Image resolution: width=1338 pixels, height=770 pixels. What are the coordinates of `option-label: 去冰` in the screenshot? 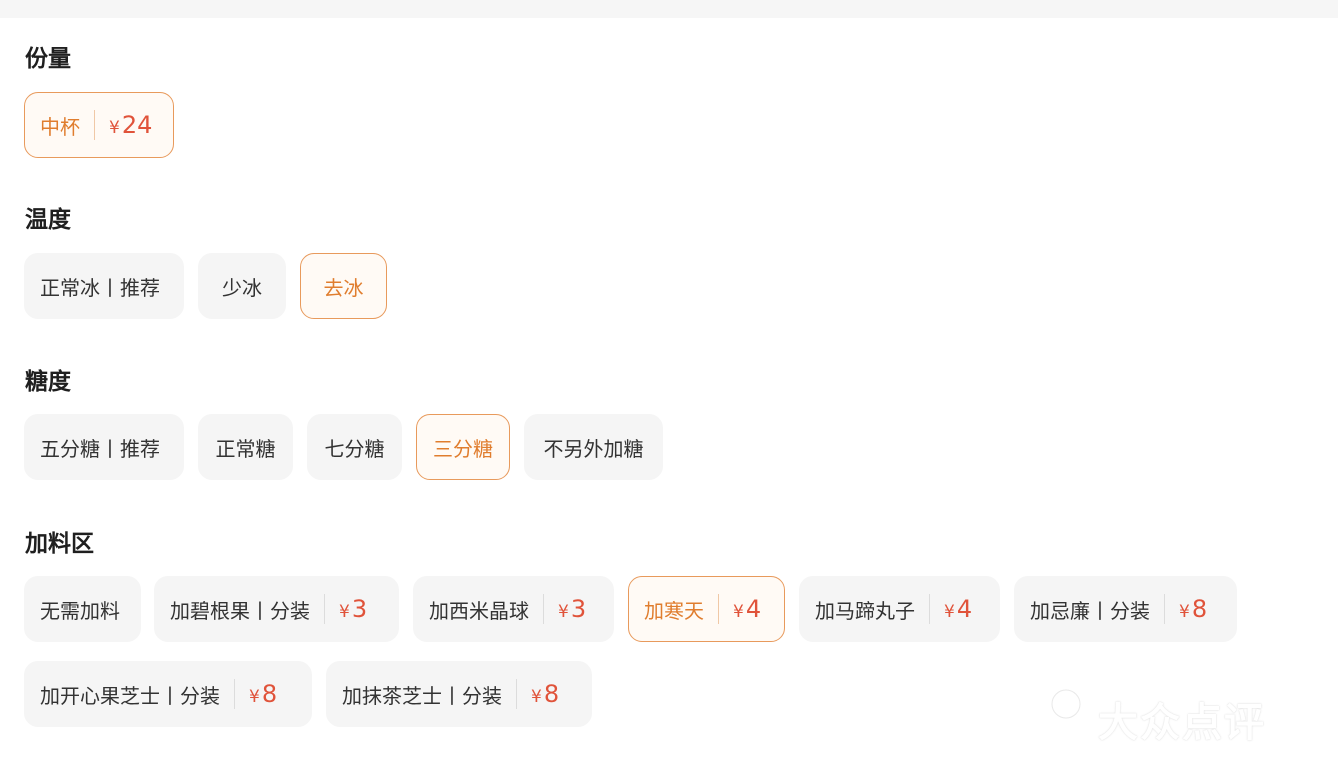 It's located at (343, 287).